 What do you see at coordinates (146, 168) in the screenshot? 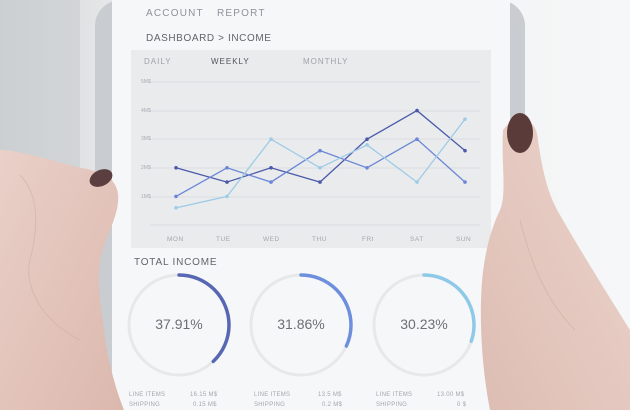
I see `y-axis-tick: 2M$` at bounding box center [146, 168].